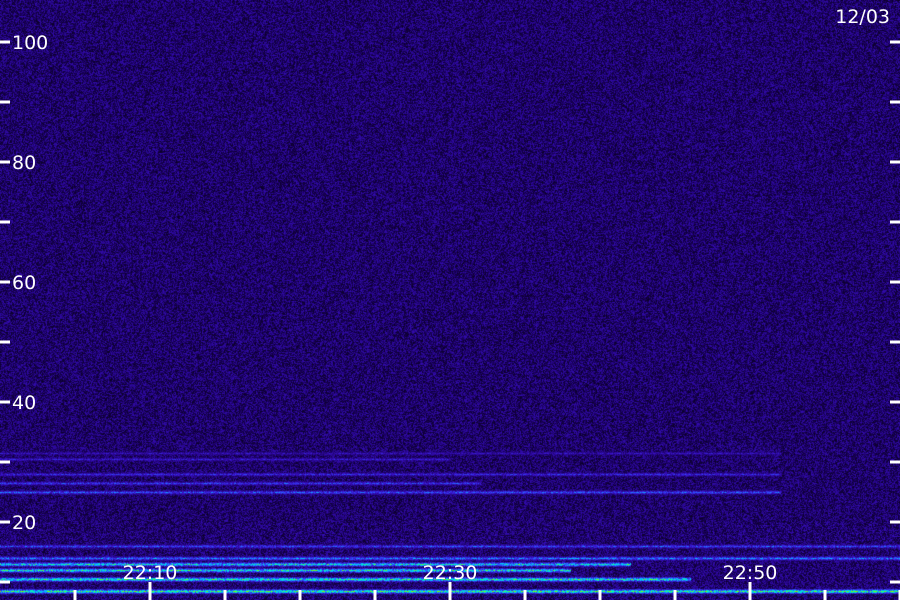 The image size is (900, 600). Describe the element at coordinates (24, 403) in the screenshot. I see `y-tick-label: 40` at that location.